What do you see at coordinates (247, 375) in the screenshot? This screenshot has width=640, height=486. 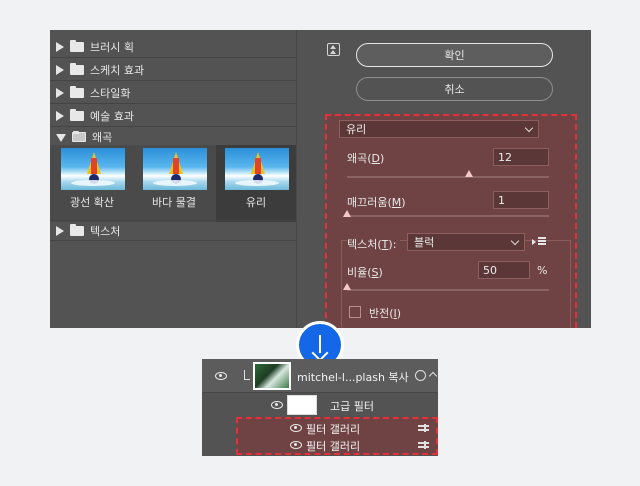 I see `clip-link-icon` at bounding box center [247, 375].